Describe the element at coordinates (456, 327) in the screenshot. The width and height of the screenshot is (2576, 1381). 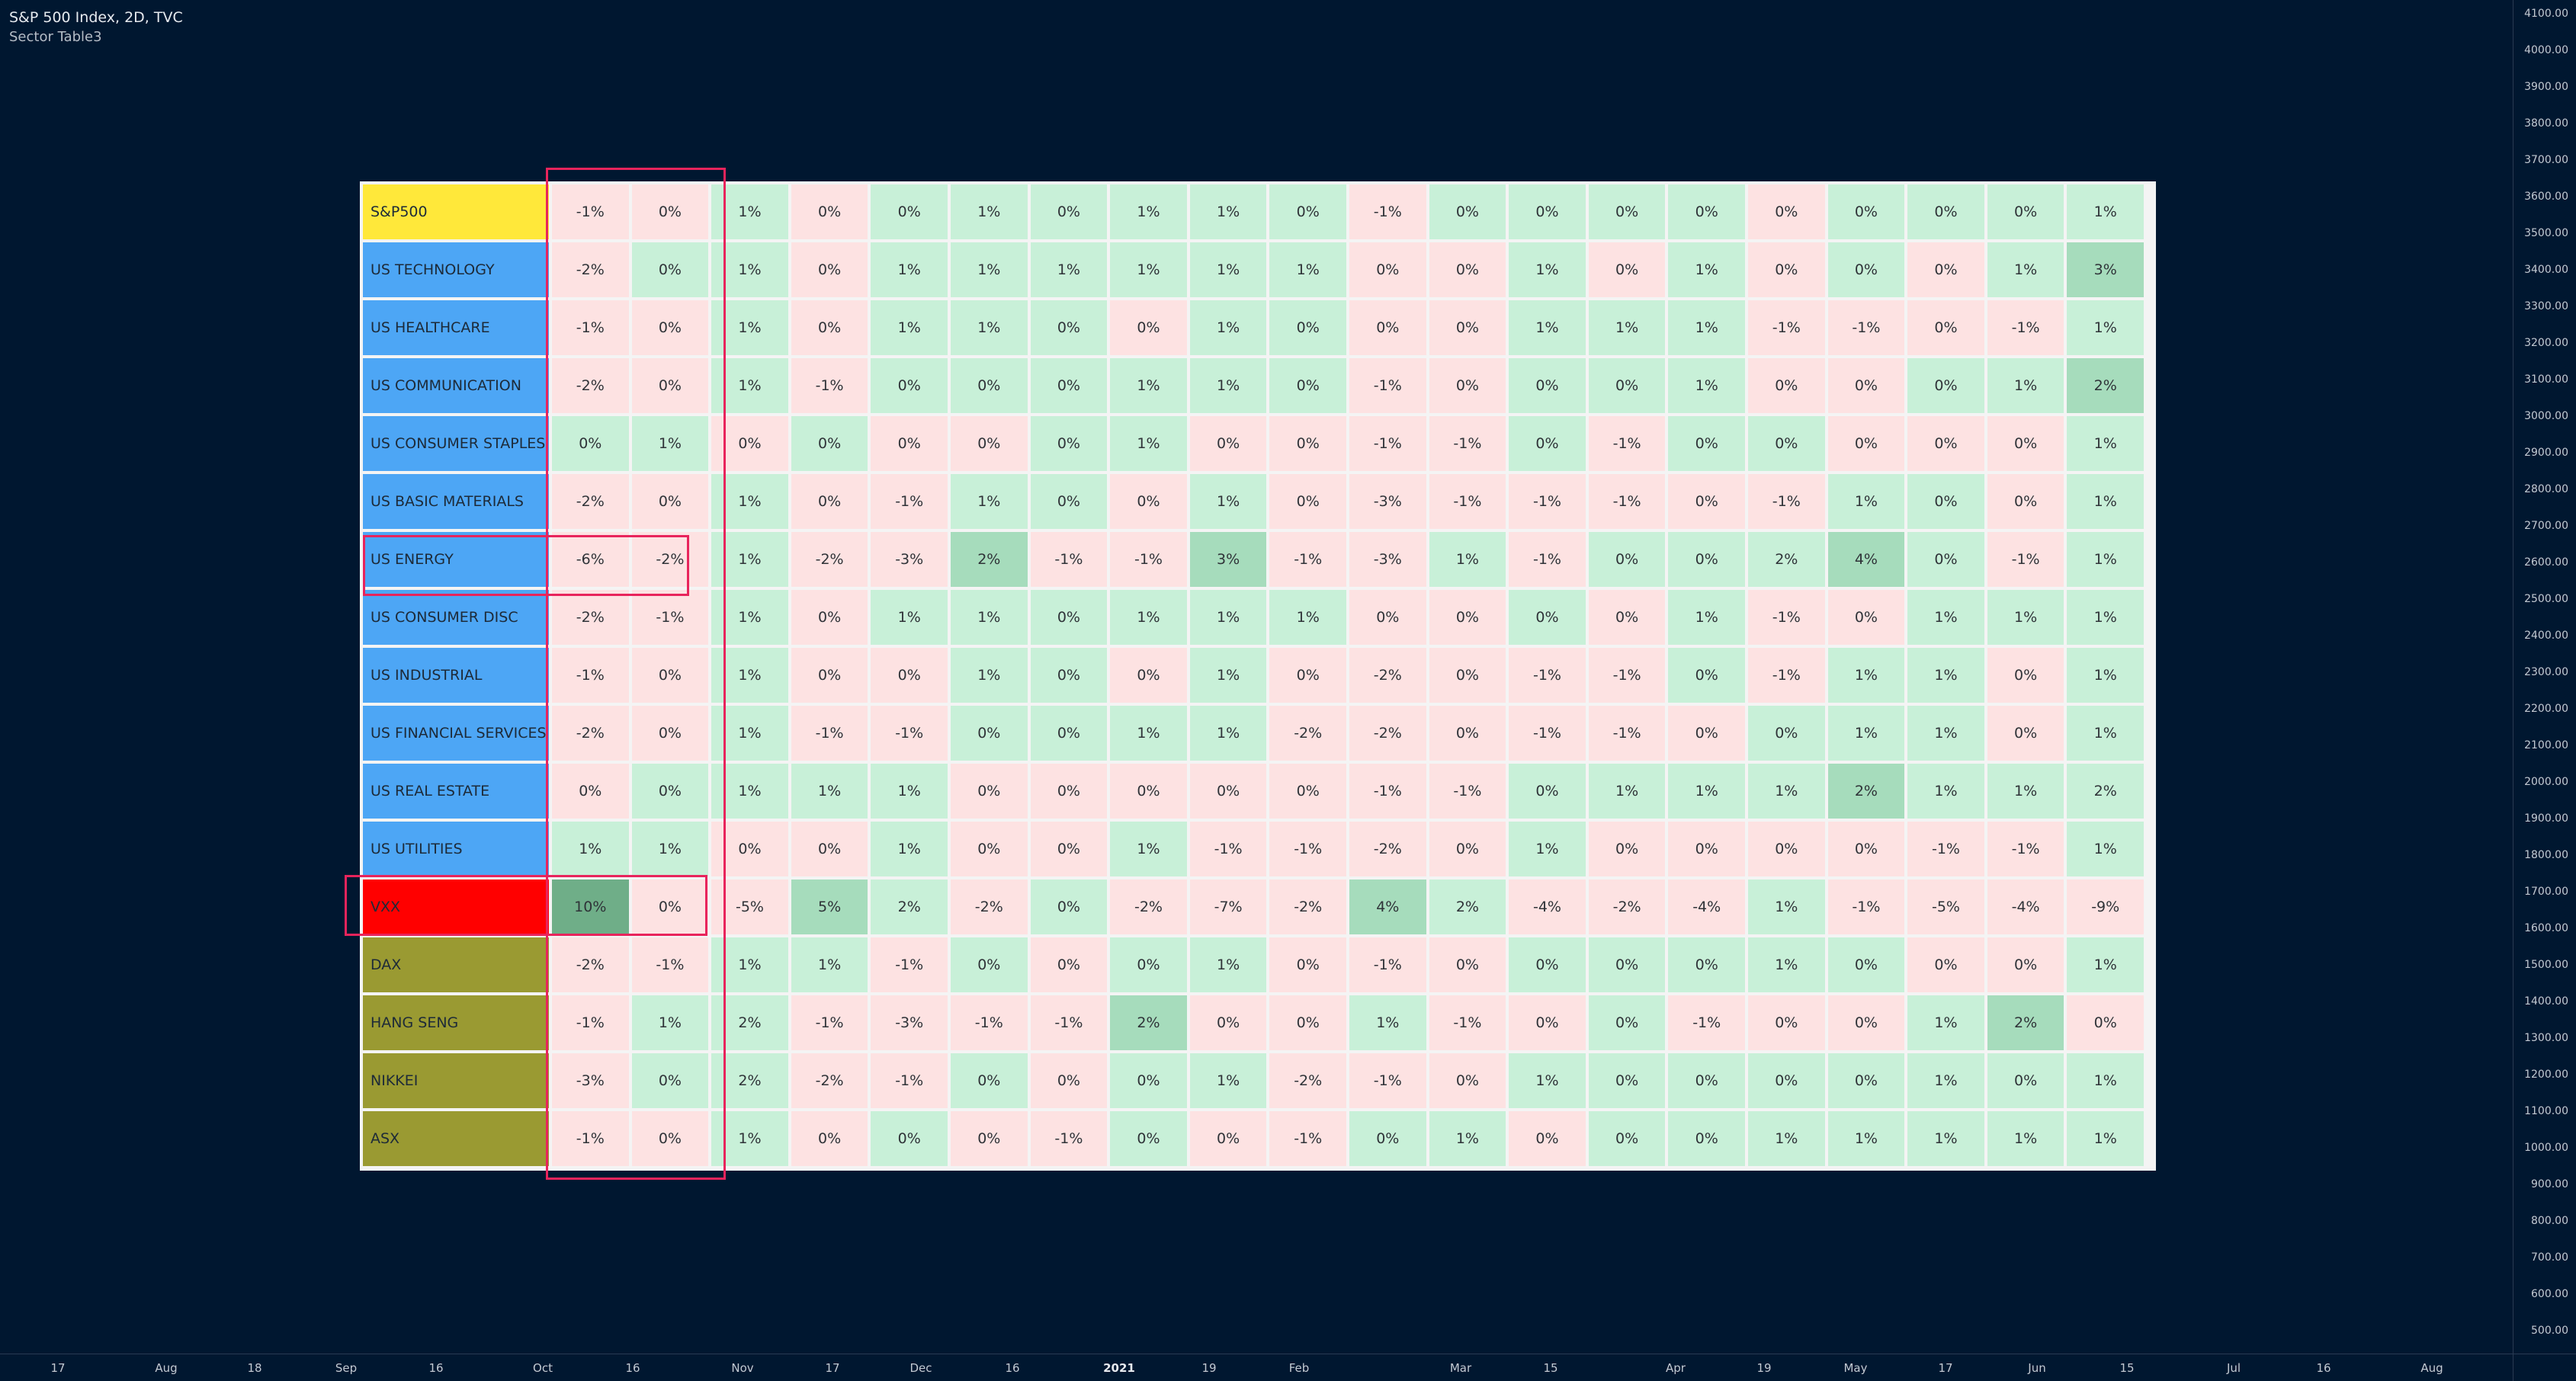
I see `row-label: US HEALTHCARE` at that location.